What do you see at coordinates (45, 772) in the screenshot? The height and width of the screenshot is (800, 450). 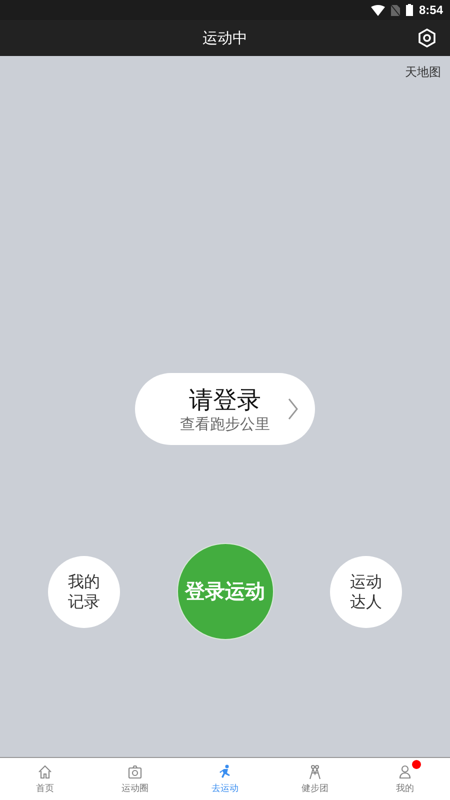 I see `home-icon` at bounding box center [45, 772].